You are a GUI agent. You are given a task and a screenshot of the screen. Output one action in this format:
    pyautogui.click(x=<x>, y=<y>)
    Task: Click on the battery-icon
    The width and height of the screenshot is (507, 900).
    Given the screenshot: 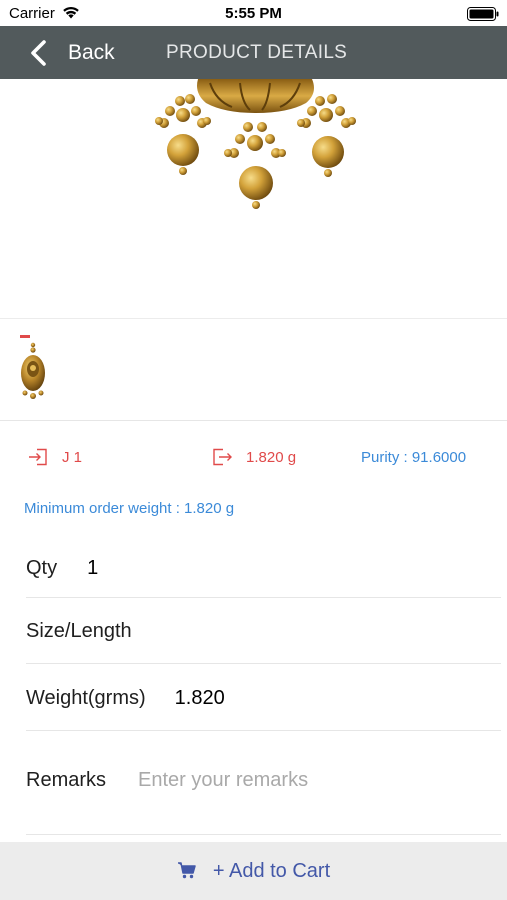 What is the action you would take?
    pyautogui.click(x=483, y=14)
    